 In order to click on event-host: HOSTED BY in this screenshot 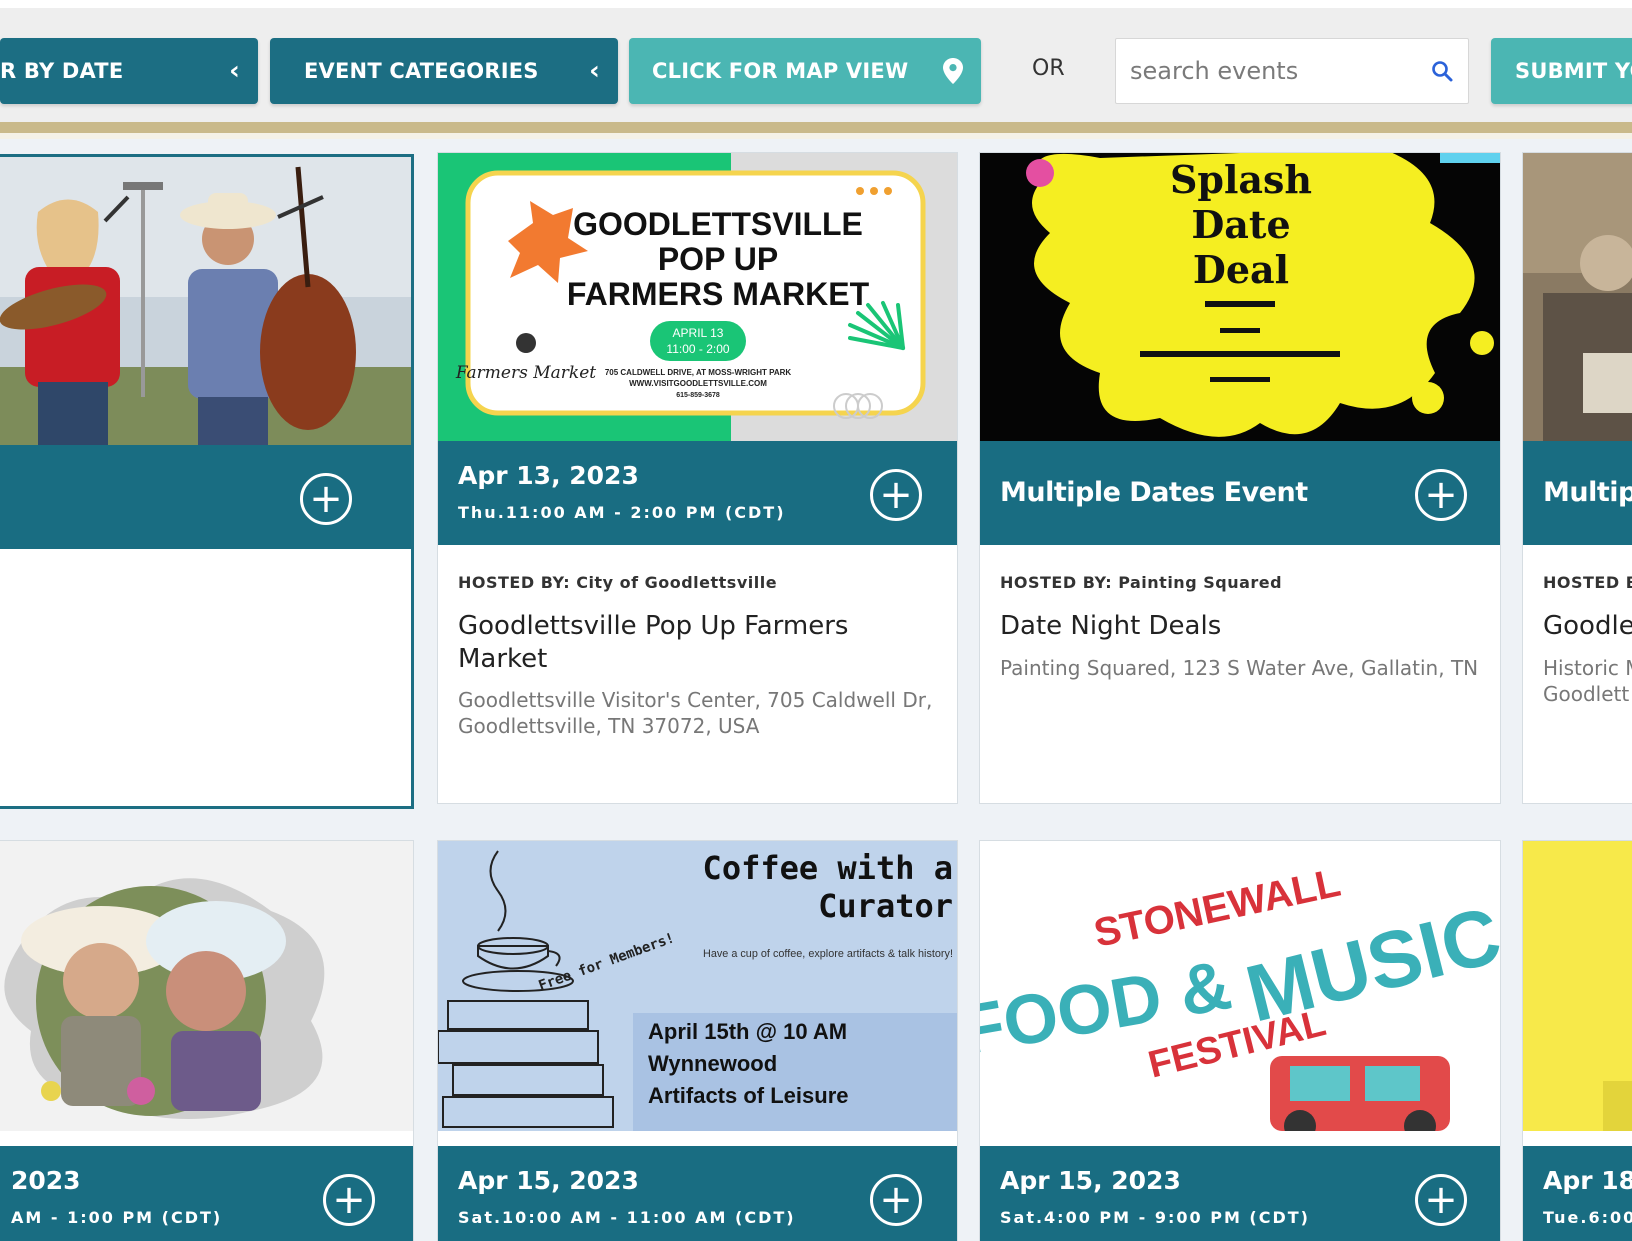, I will do `click(1587, 582)`.